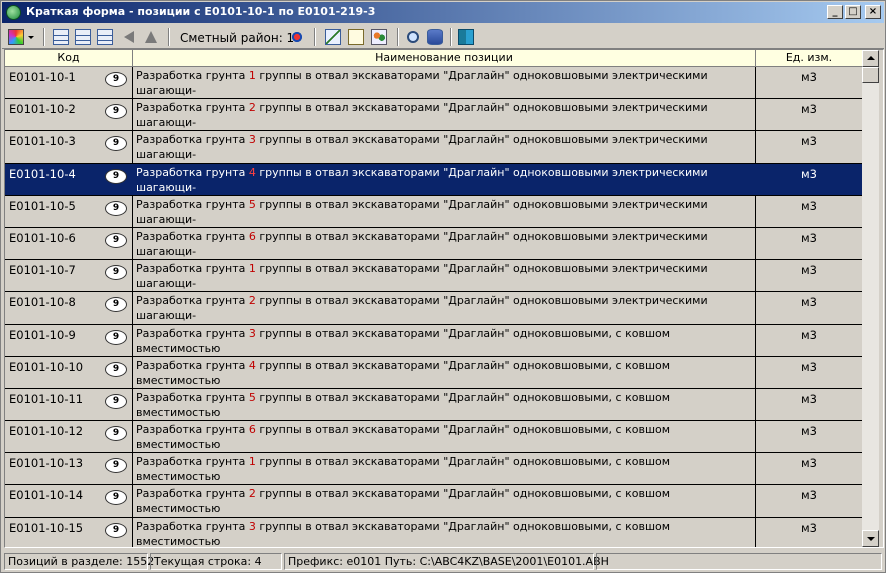  Describe the element at coordinates (69, 179) in the screenshot. I see `cell-code: E0101-10-4 9` at that location.